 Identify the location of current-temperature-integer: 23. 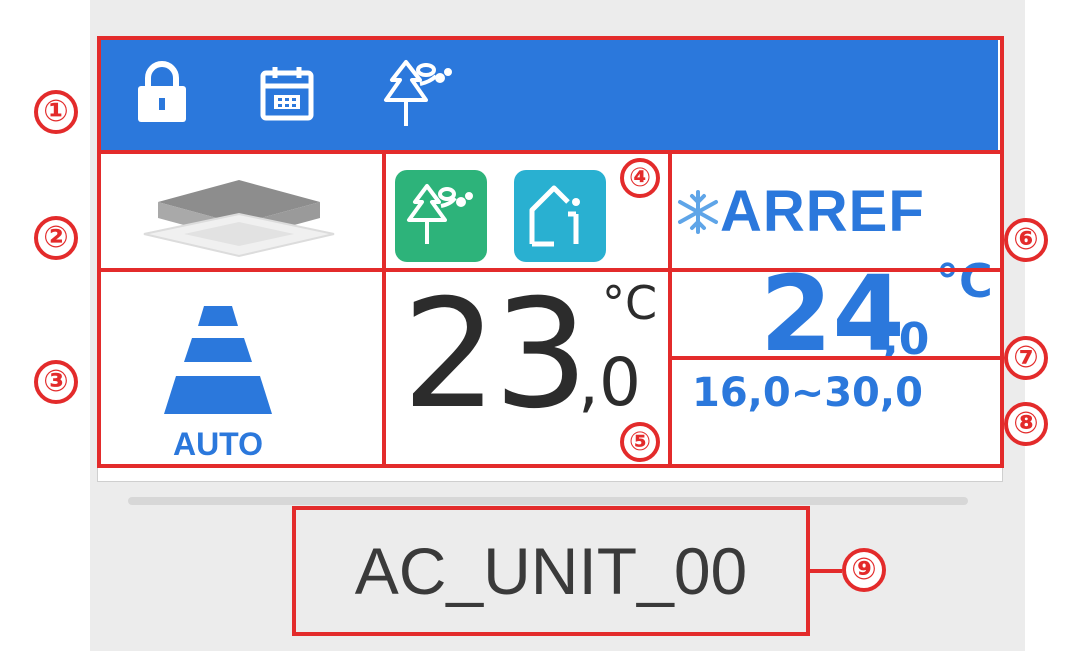
(495, 355).